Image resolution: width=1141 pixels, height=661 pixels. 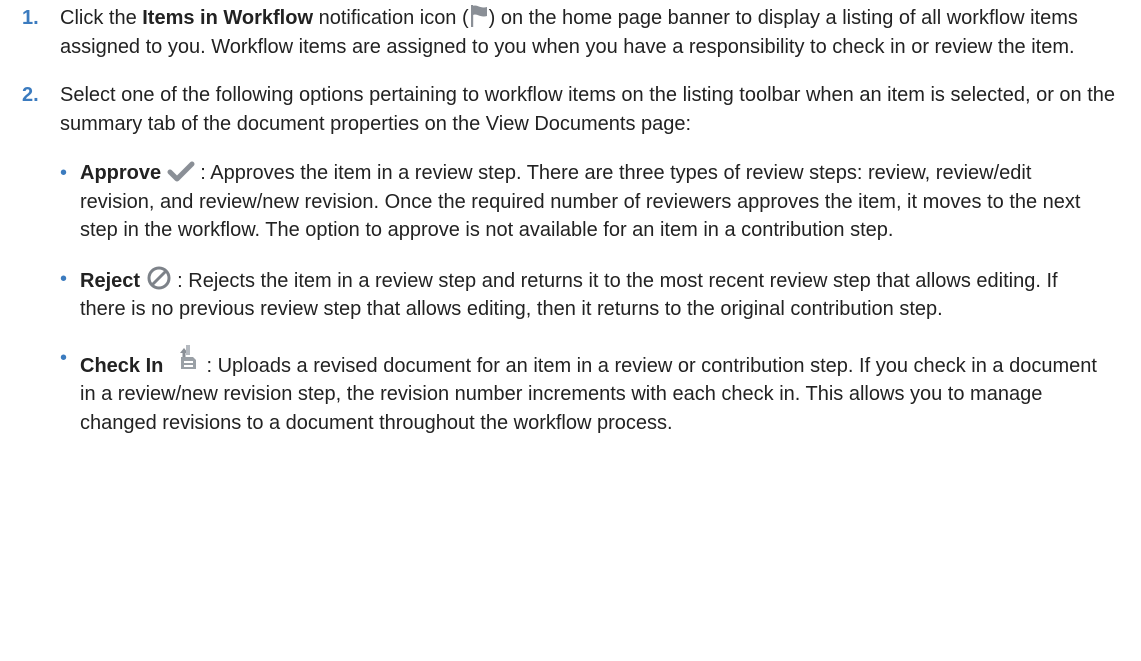 What do you see at coordinates (122, 365) in the screenshot?
I see `check-in-label: Check In` at bounding box center [122, 365].